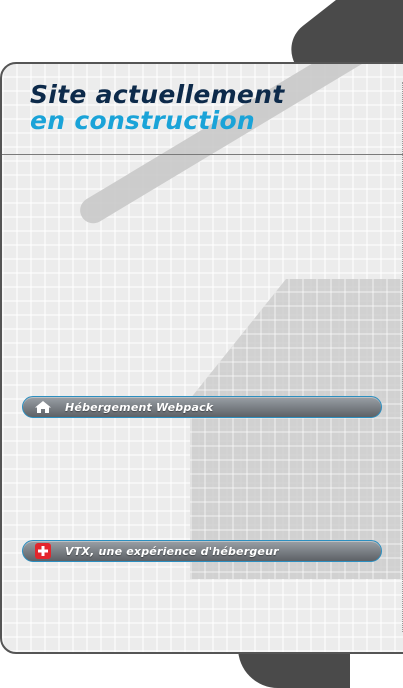 The height and width of the screenshot is (688, 403). I want to click on link-vtx-hosting: VTX, une expérience d'hébergeur, so click(202, 551).